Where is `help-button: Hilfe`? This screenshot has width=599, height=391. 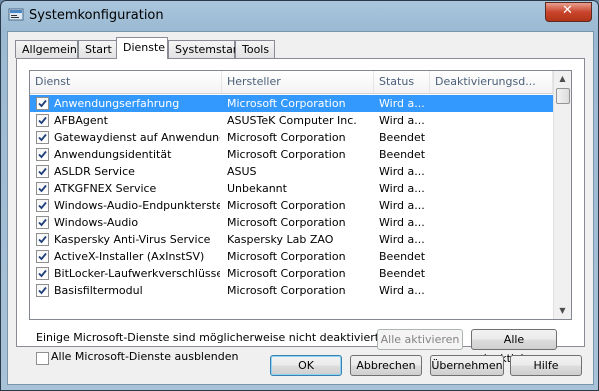 help-button: Hilfe is located at coordinates (546, 365).